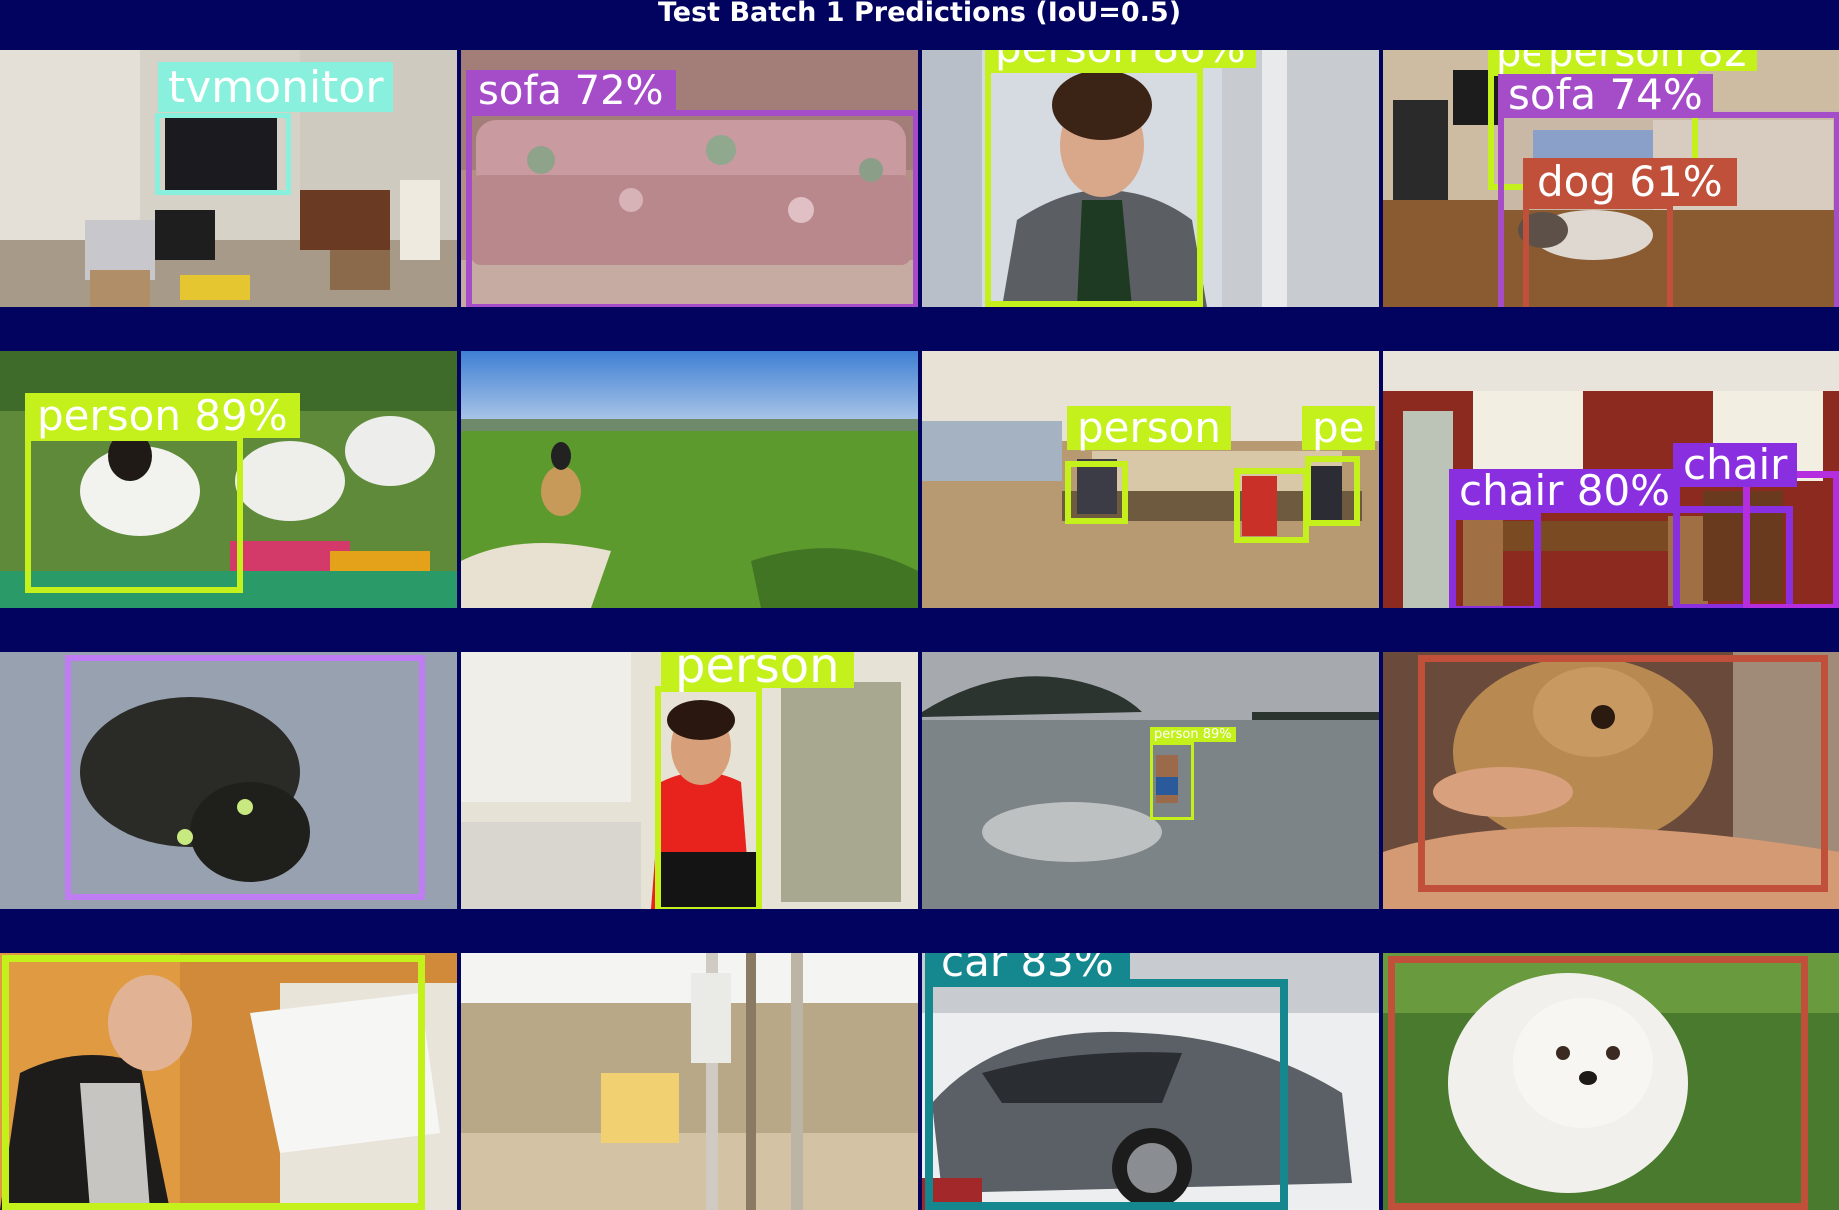 This screenshot has width=1839, height=1210. I want to click on image-tile-5: person 89%, so click(228, 479).